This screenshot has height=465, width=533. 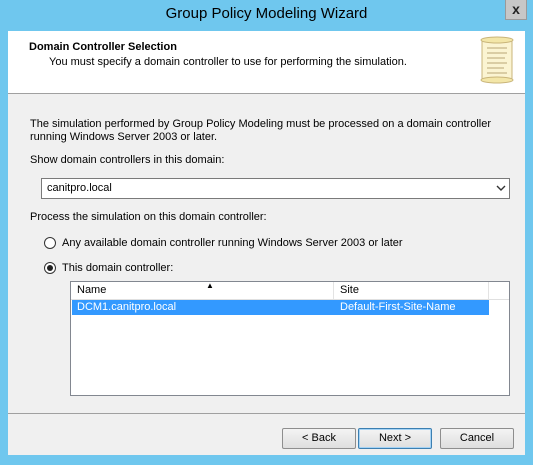 I want to click on list-cell-name: DCM1.canitpro.local, so click(x=127, y=307).